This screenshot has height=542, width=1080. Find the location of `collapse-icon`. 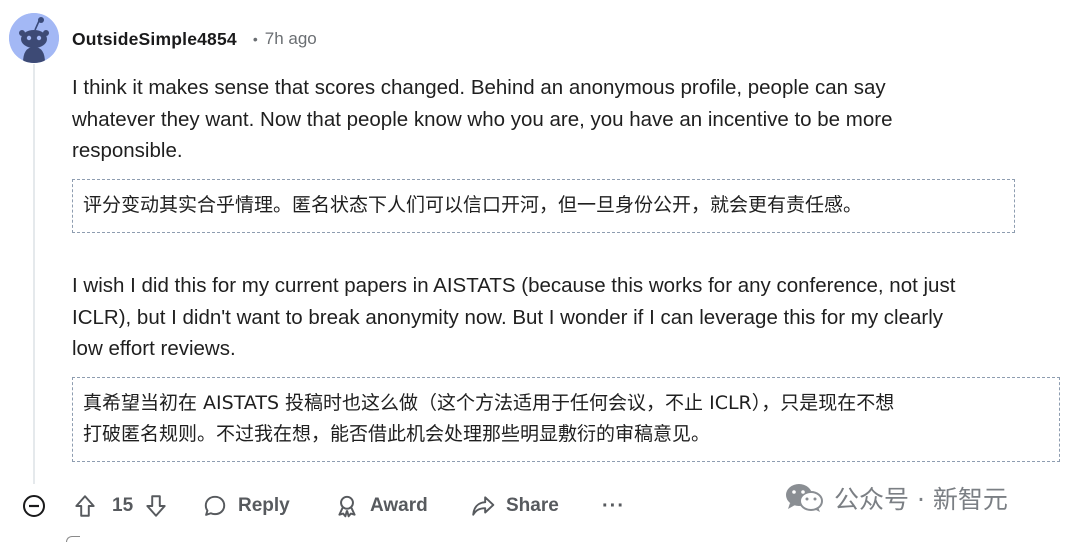

collapse-icon is located at coordinates (34, 506).